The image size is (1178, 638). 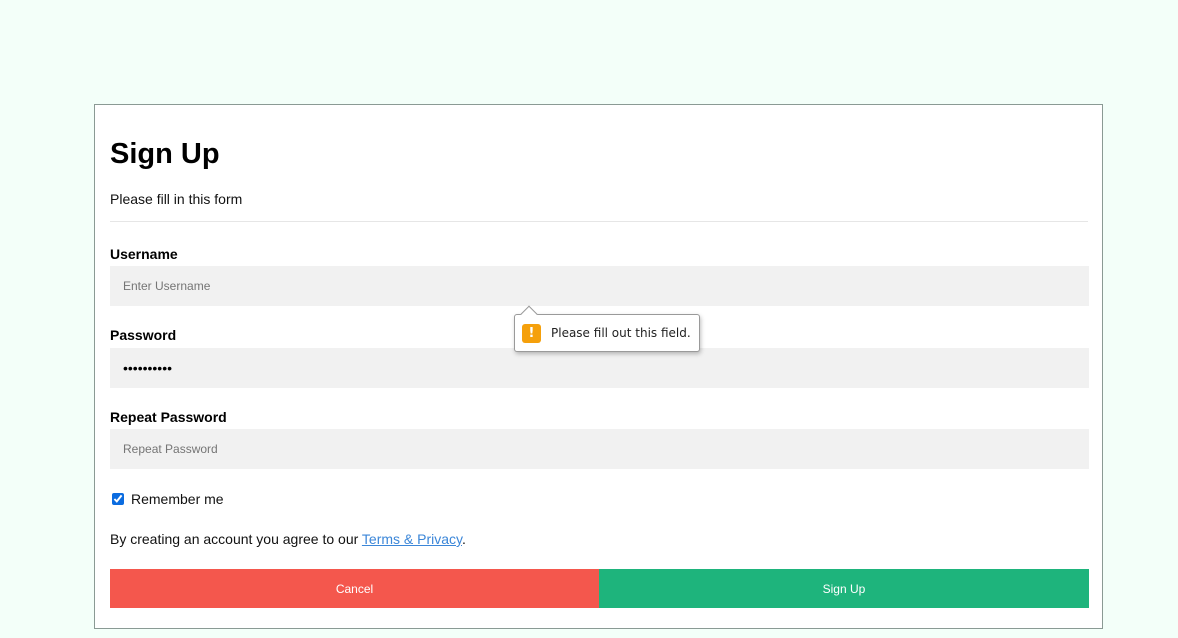 What do you see at coordinates (844, 588) in the screenshot?
I see `signup-button: Sign Up` at bounding box center [844, 588].